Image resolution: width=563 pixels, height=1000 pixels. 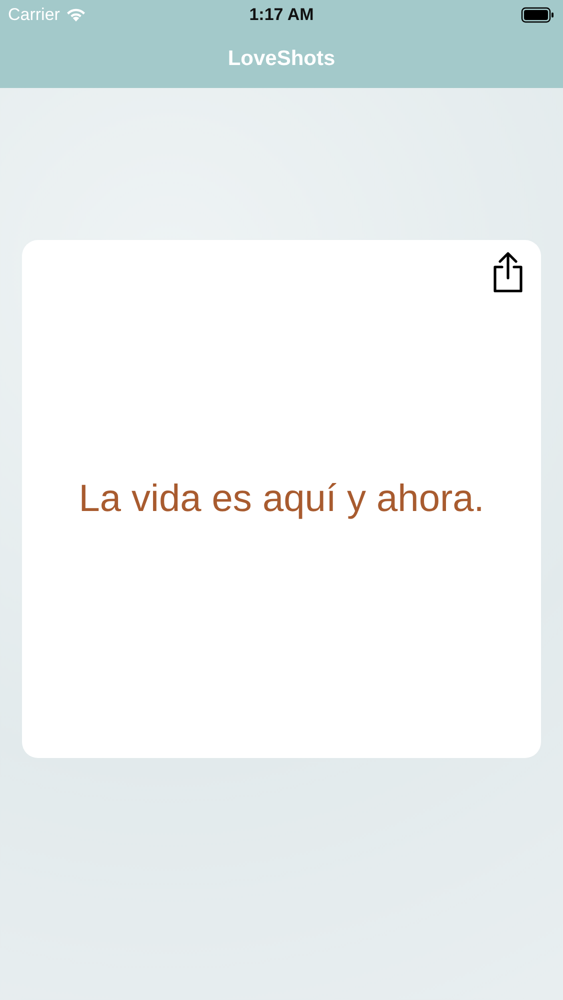 What do you see at coordinates (281, 15) in the screenshot?
I see `status-time: 1:17 AM` at bounding box center [281, 15].